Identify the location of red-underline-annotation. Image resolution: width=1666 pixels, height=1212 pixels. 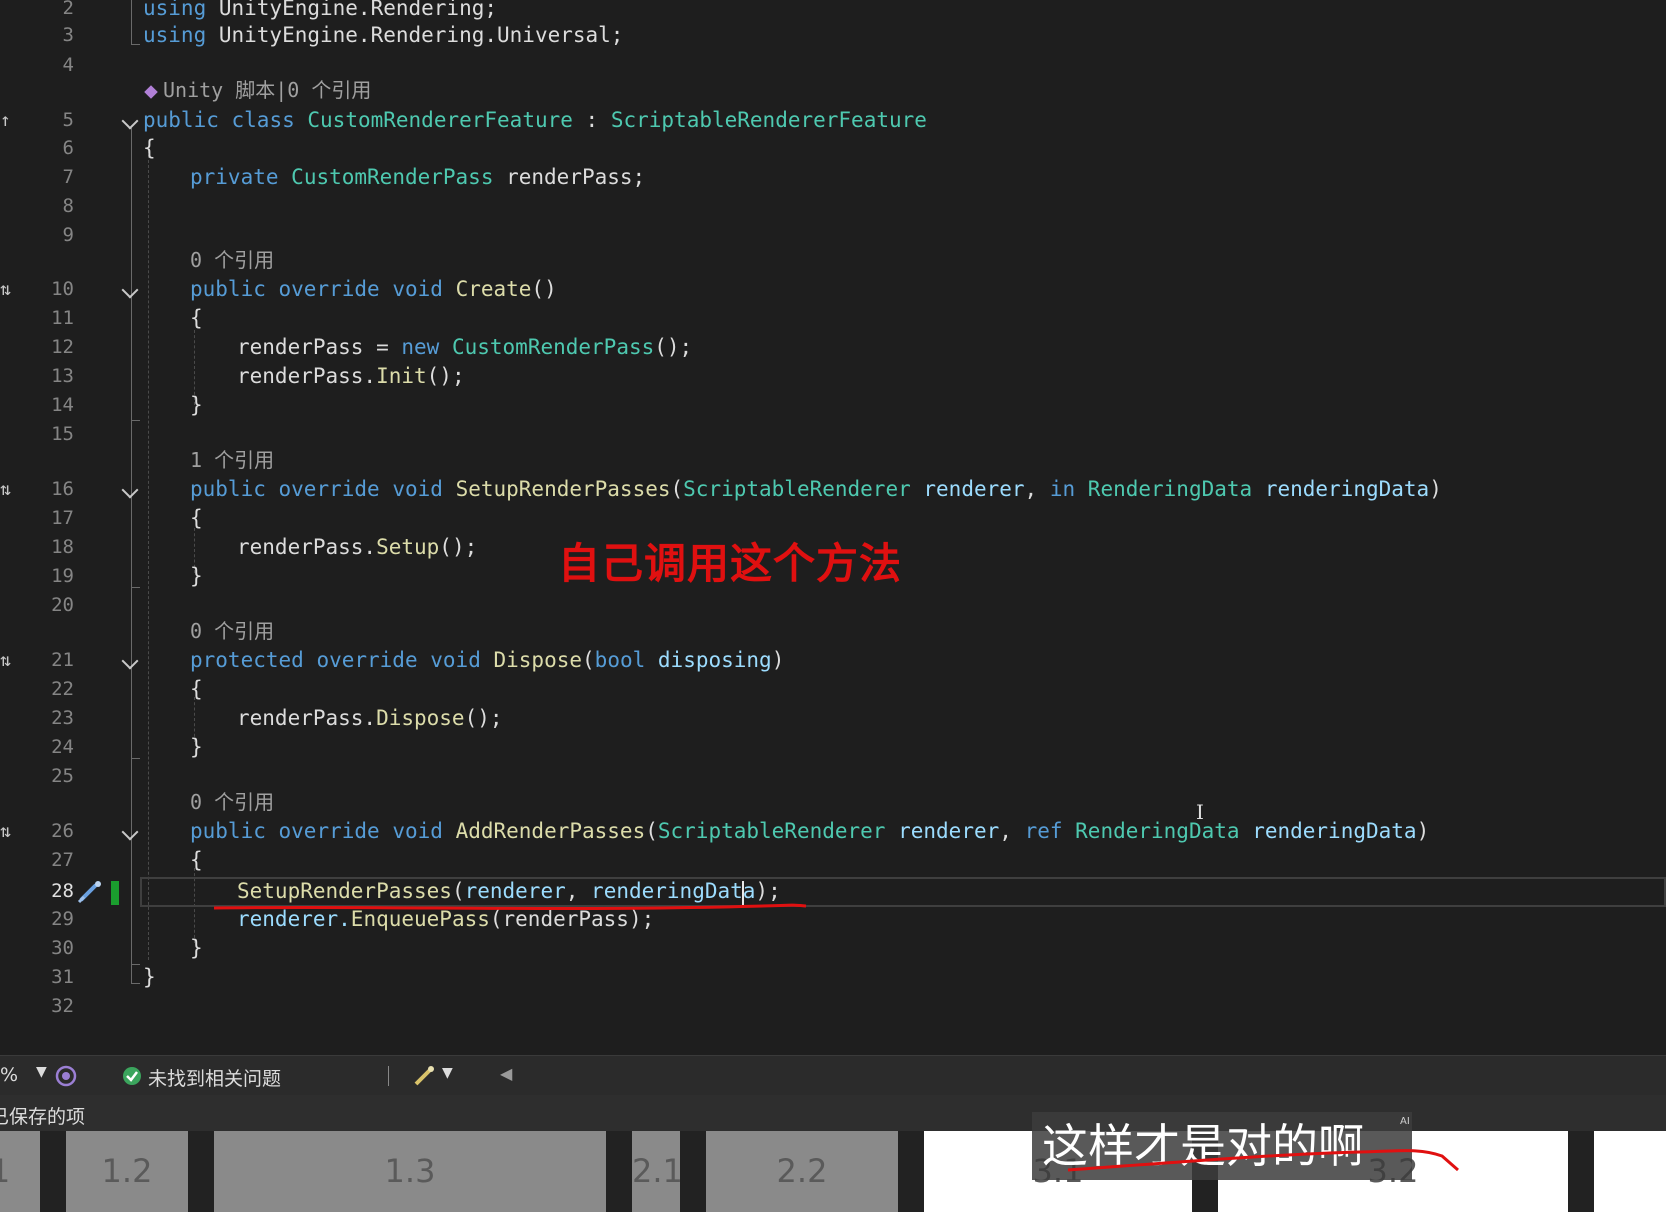
(510, 907).